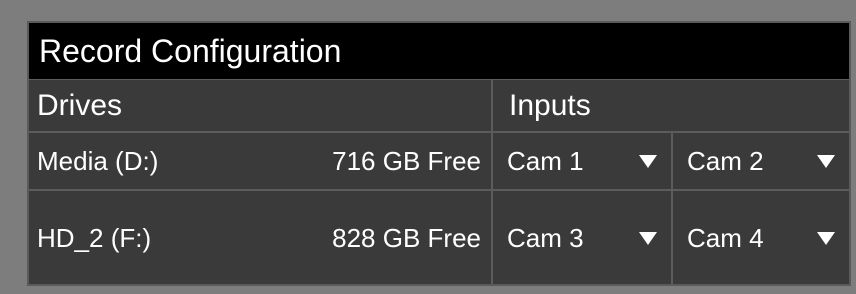 The height and width of the screenshot is (294, 856). Describe the element at coordinates (406, 160) in the screenshot. I see `drive-free-space: 716 GB Free` at that location.